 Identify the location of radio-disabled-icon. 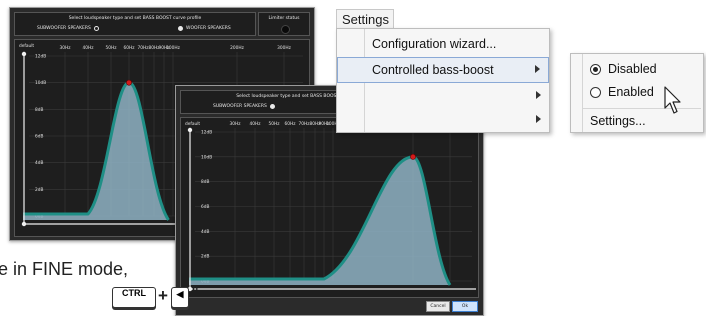
(595, 69).